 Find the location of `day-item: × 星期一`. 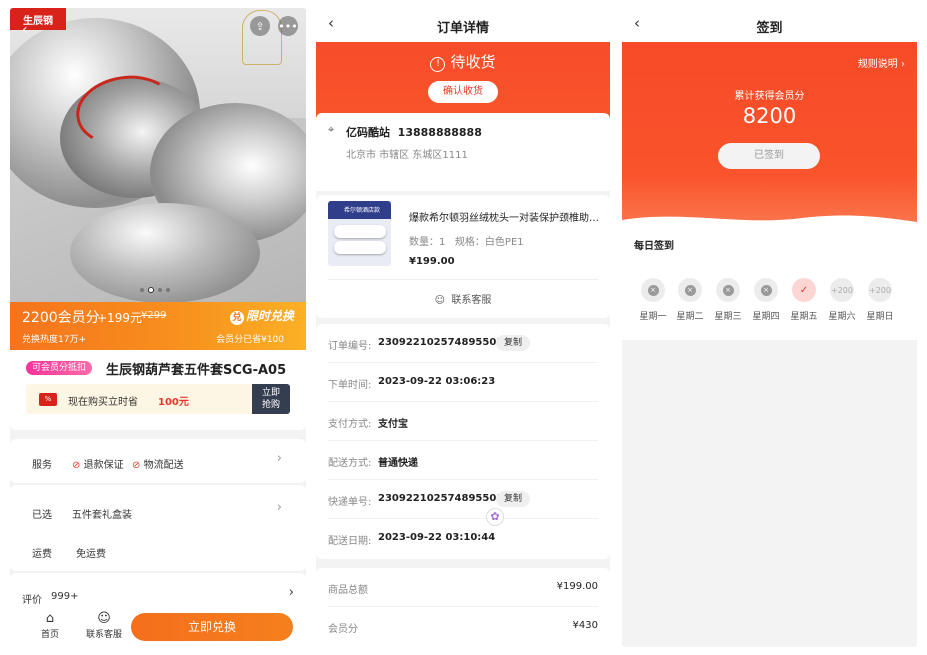

day-item: × 星期一 is located at coordinates (653, 300).